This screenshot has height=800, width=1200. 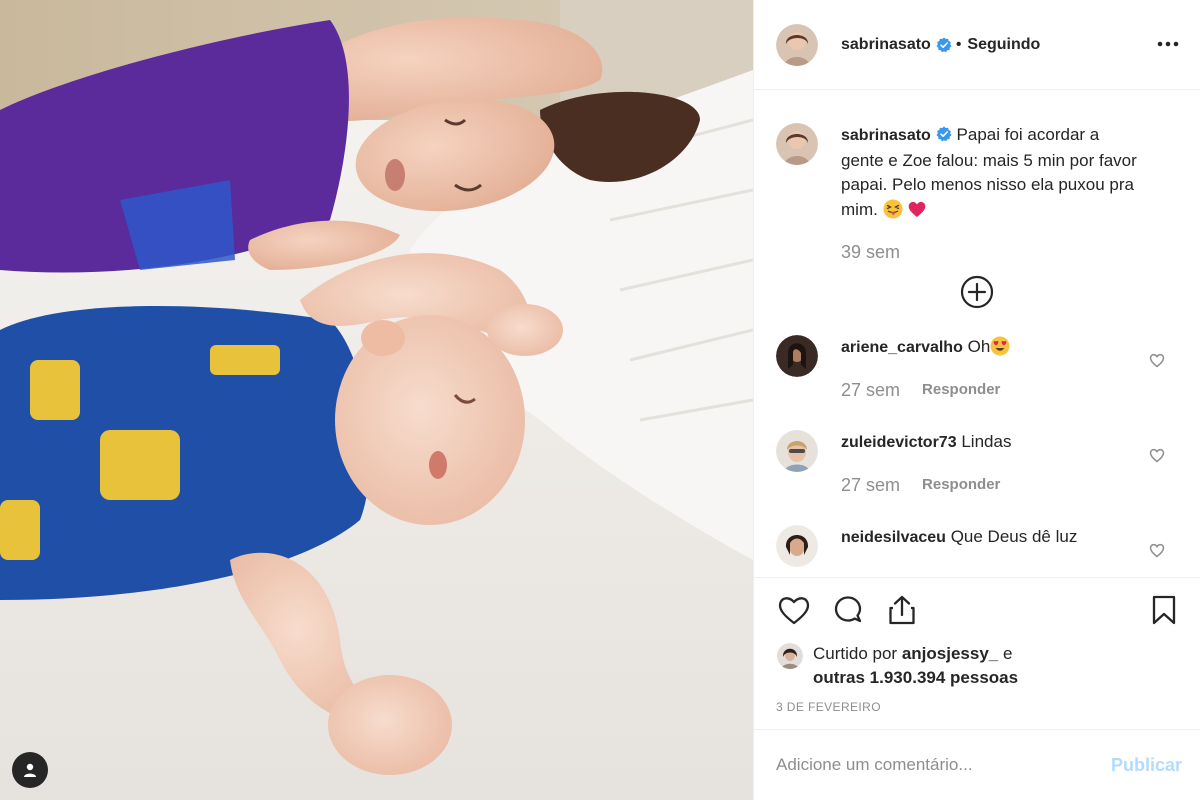 I want to click on comment-text: Oh, so click(x=979, y=346).